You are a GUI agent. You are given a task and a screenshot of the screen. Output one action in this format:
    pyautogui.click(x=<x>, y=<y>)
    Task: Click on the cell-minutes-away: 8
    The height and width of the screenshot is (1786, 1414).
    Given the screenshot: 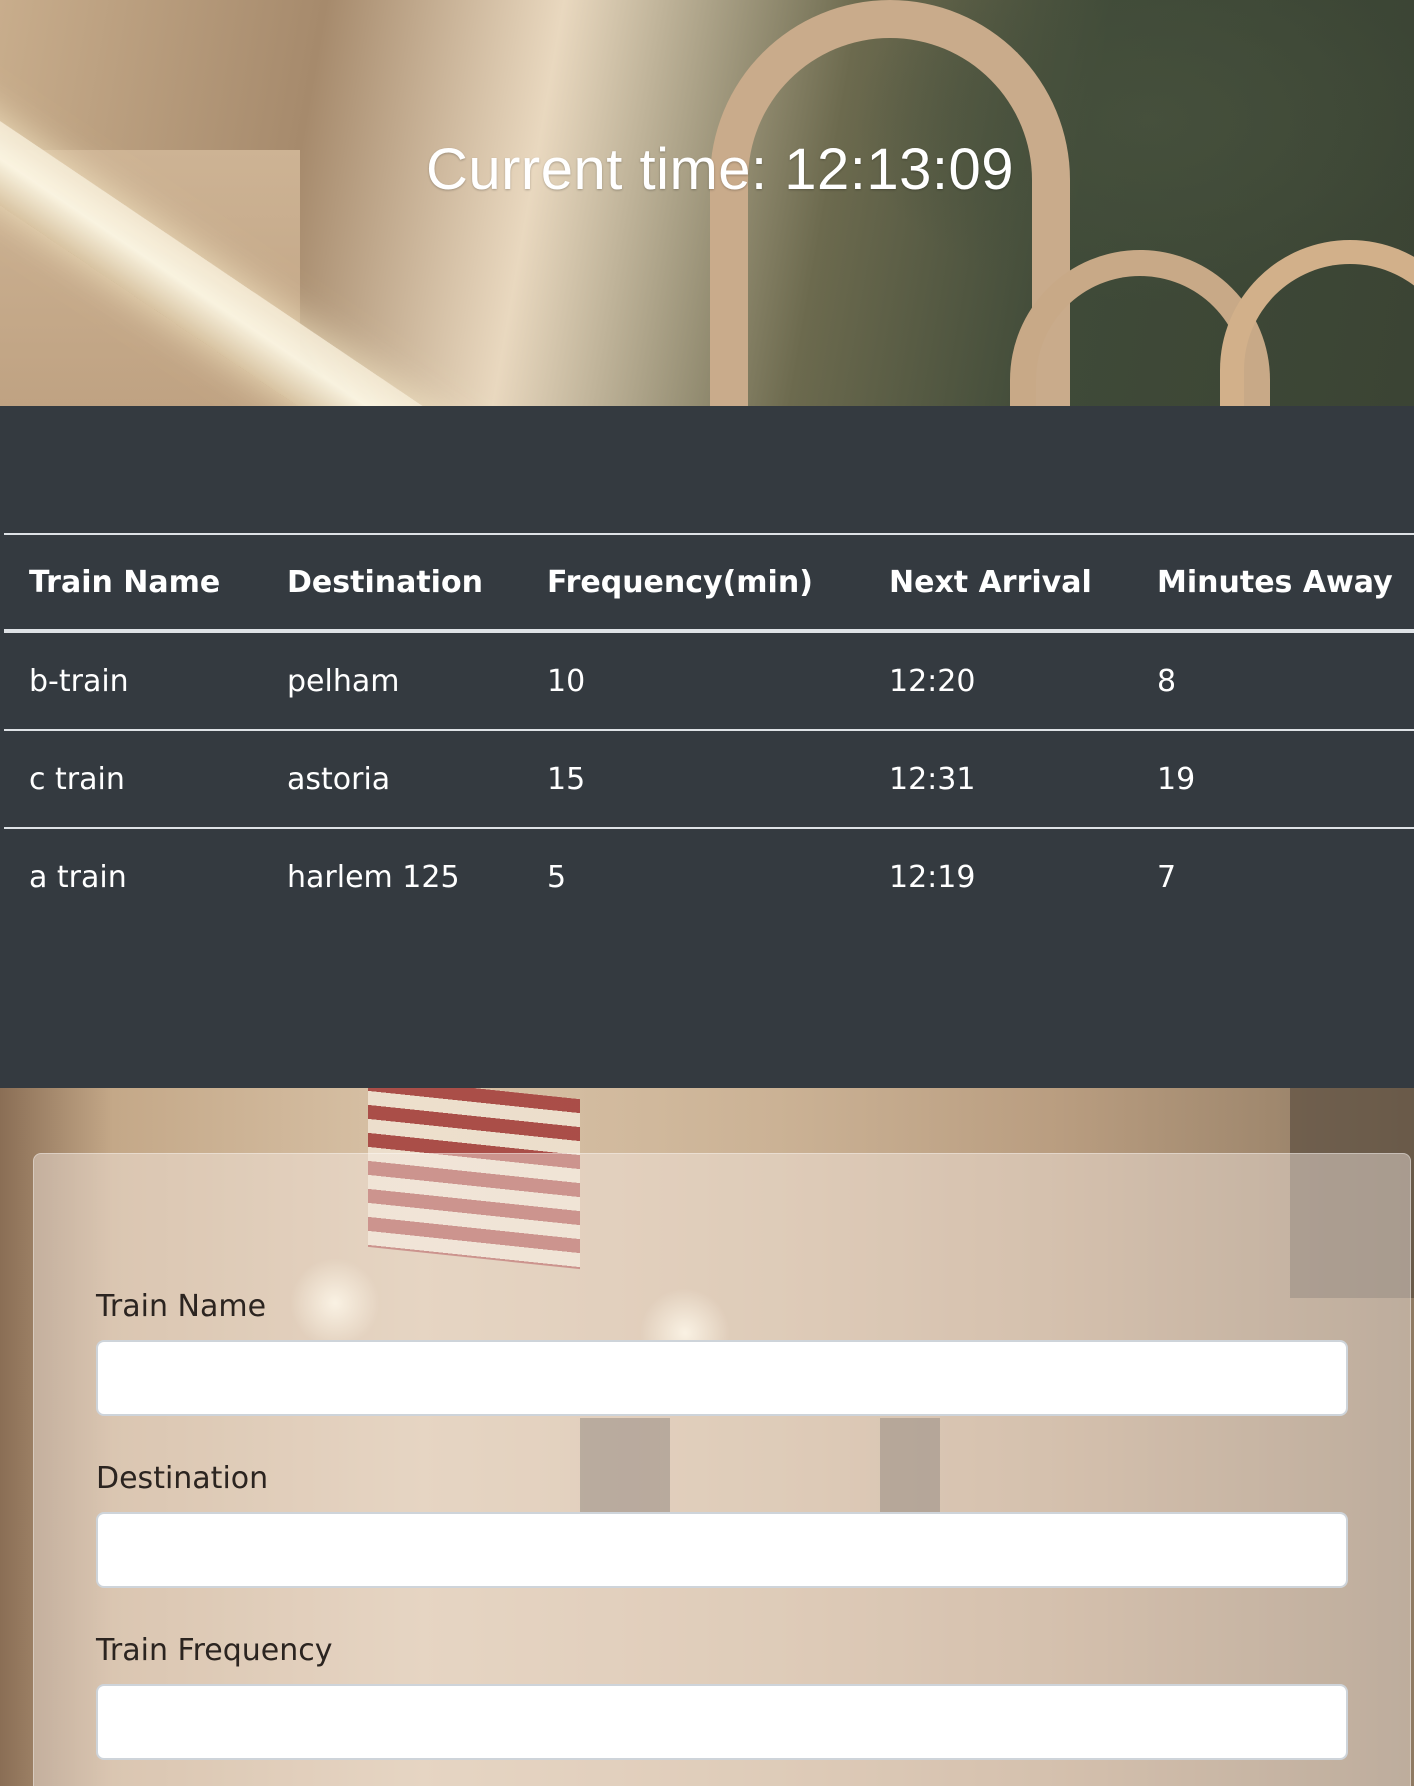 What is the action you would take?
    pyautogui.click(x=1167, y=681)
    